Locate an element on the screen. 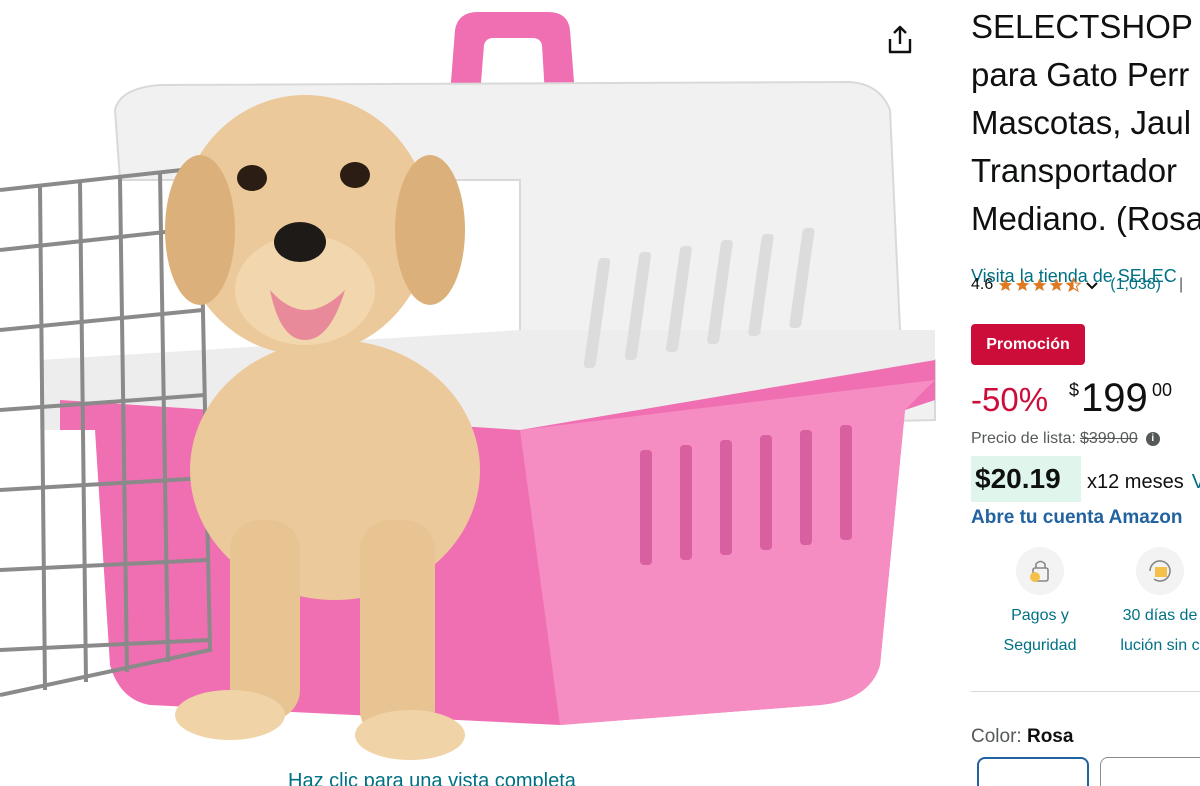  share-icon is located at coordinates (900, 39).